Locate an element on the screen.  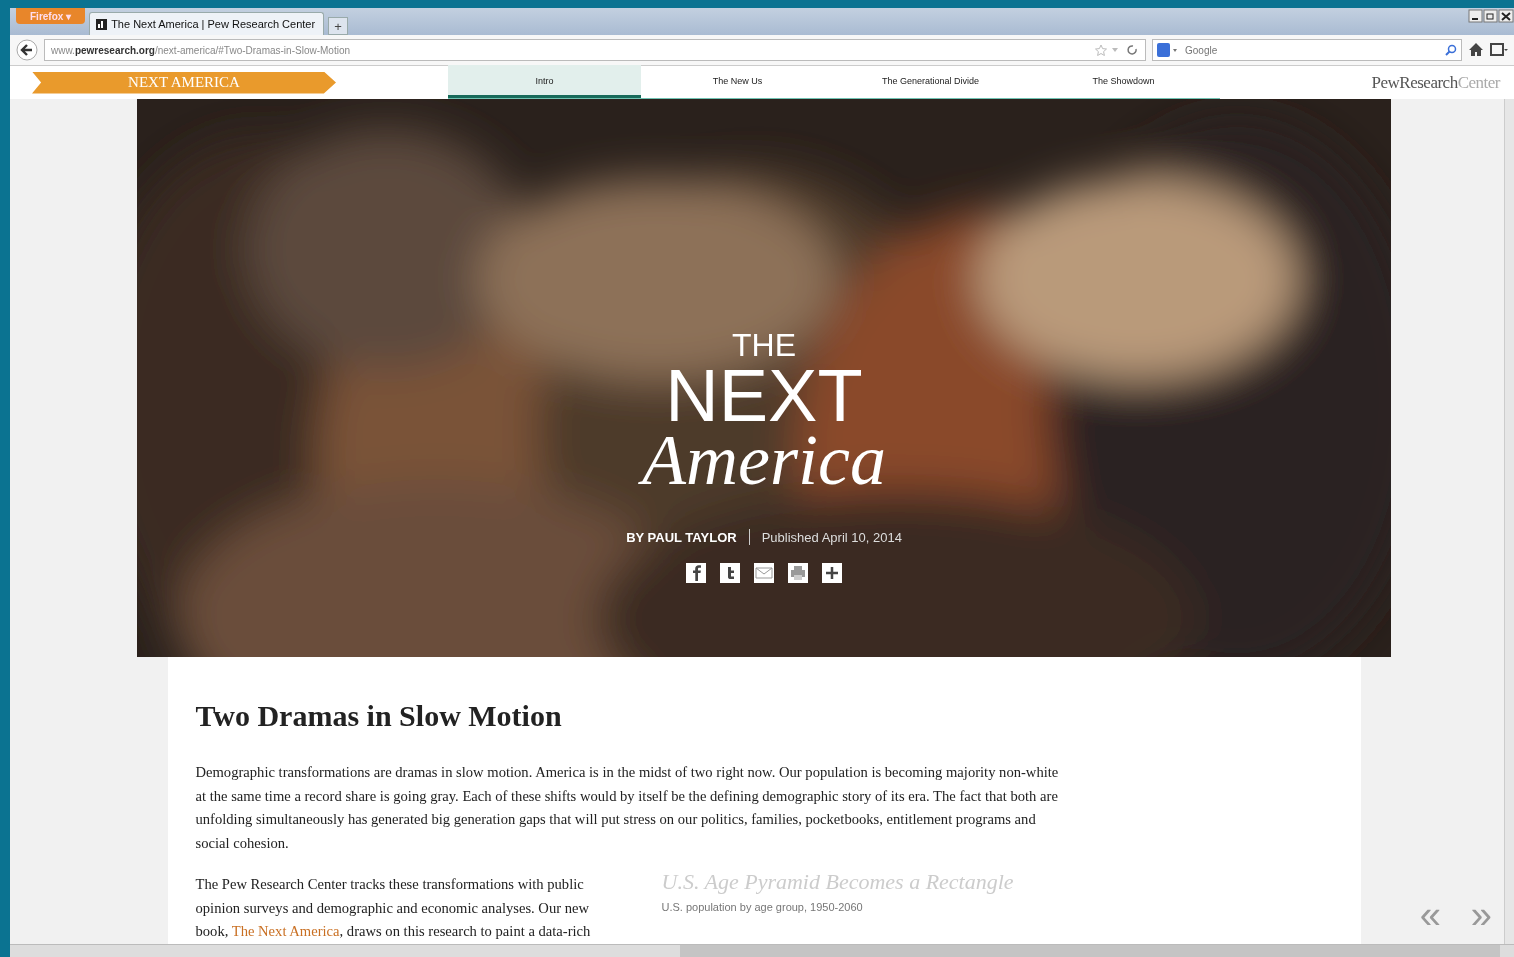
plus-icon is located at coordinates (832, 573).